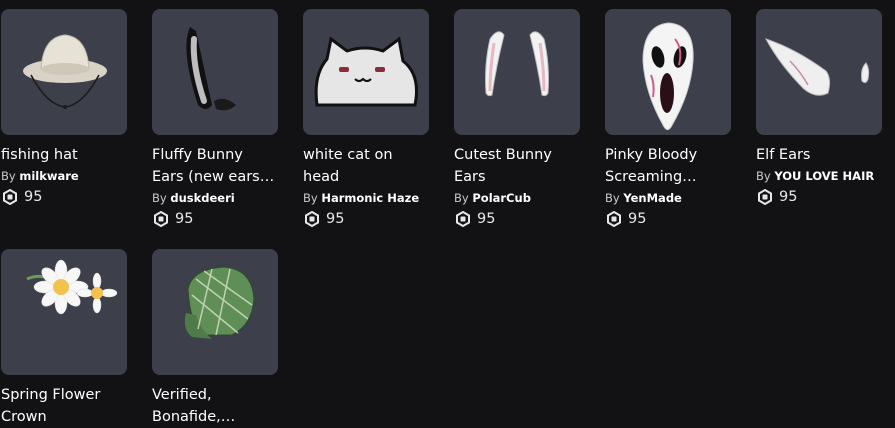  I want to click on catalog-item-card: Cutest Bunny Ears By PolarCub 95, so click(517, 119).